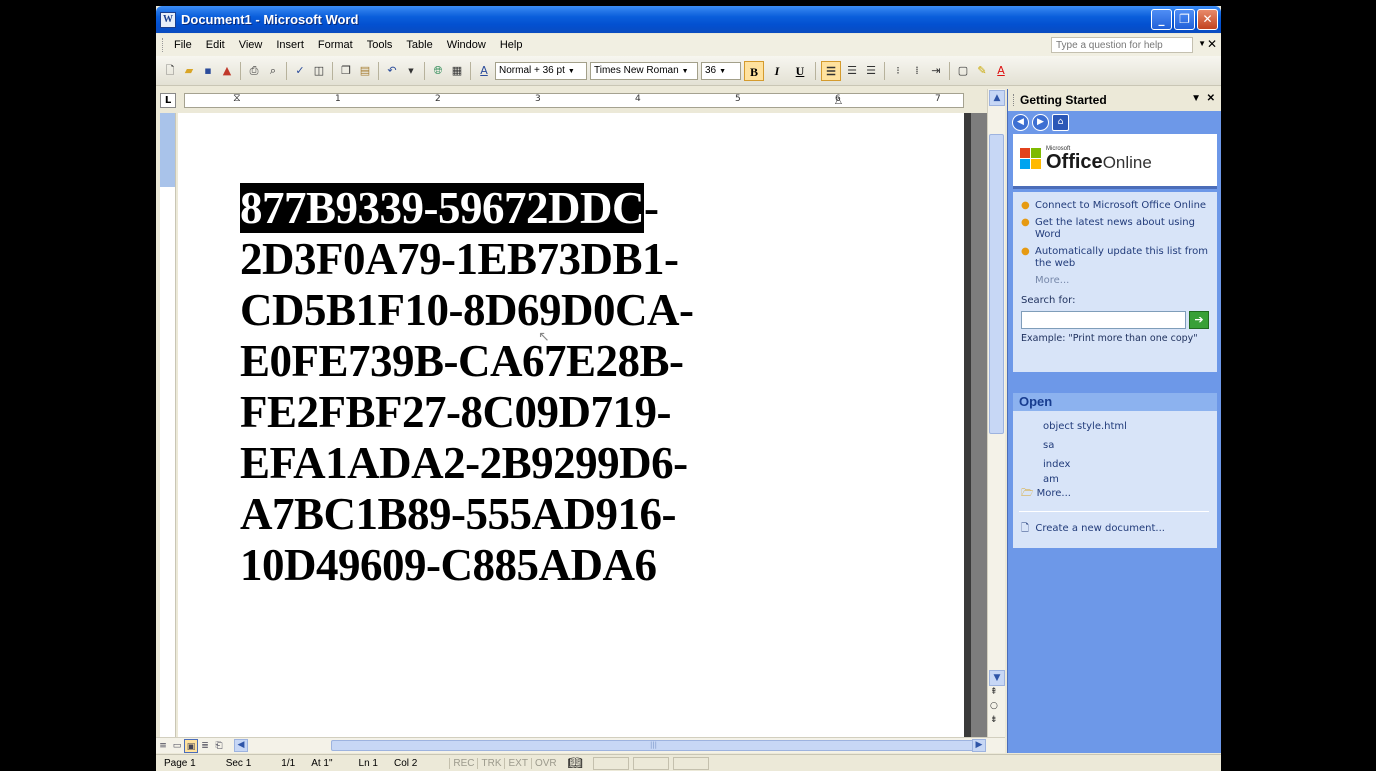 This screenshot has height=771, width=1376. I want to click on recent-file: object style.html, so click(1130, 426).